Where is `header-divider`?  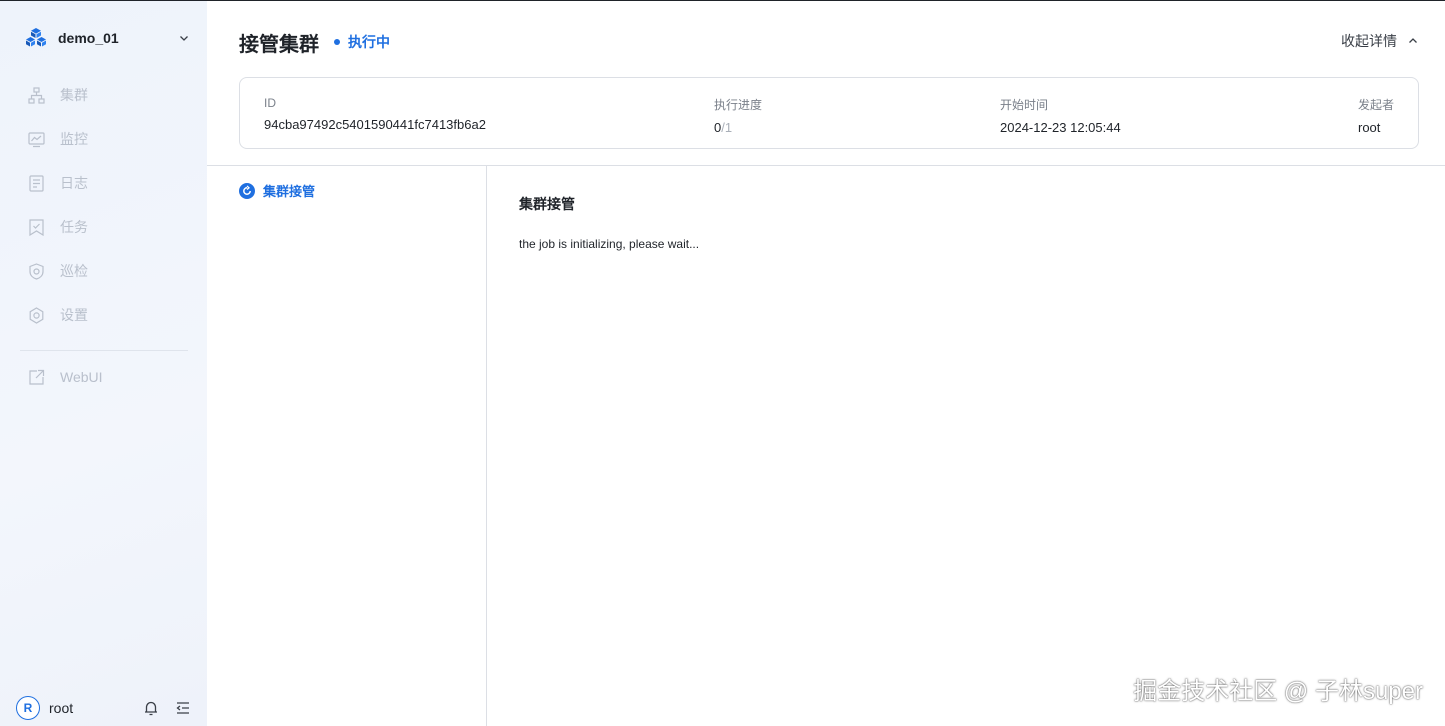 header-divider is located at coordinates (826, 165).